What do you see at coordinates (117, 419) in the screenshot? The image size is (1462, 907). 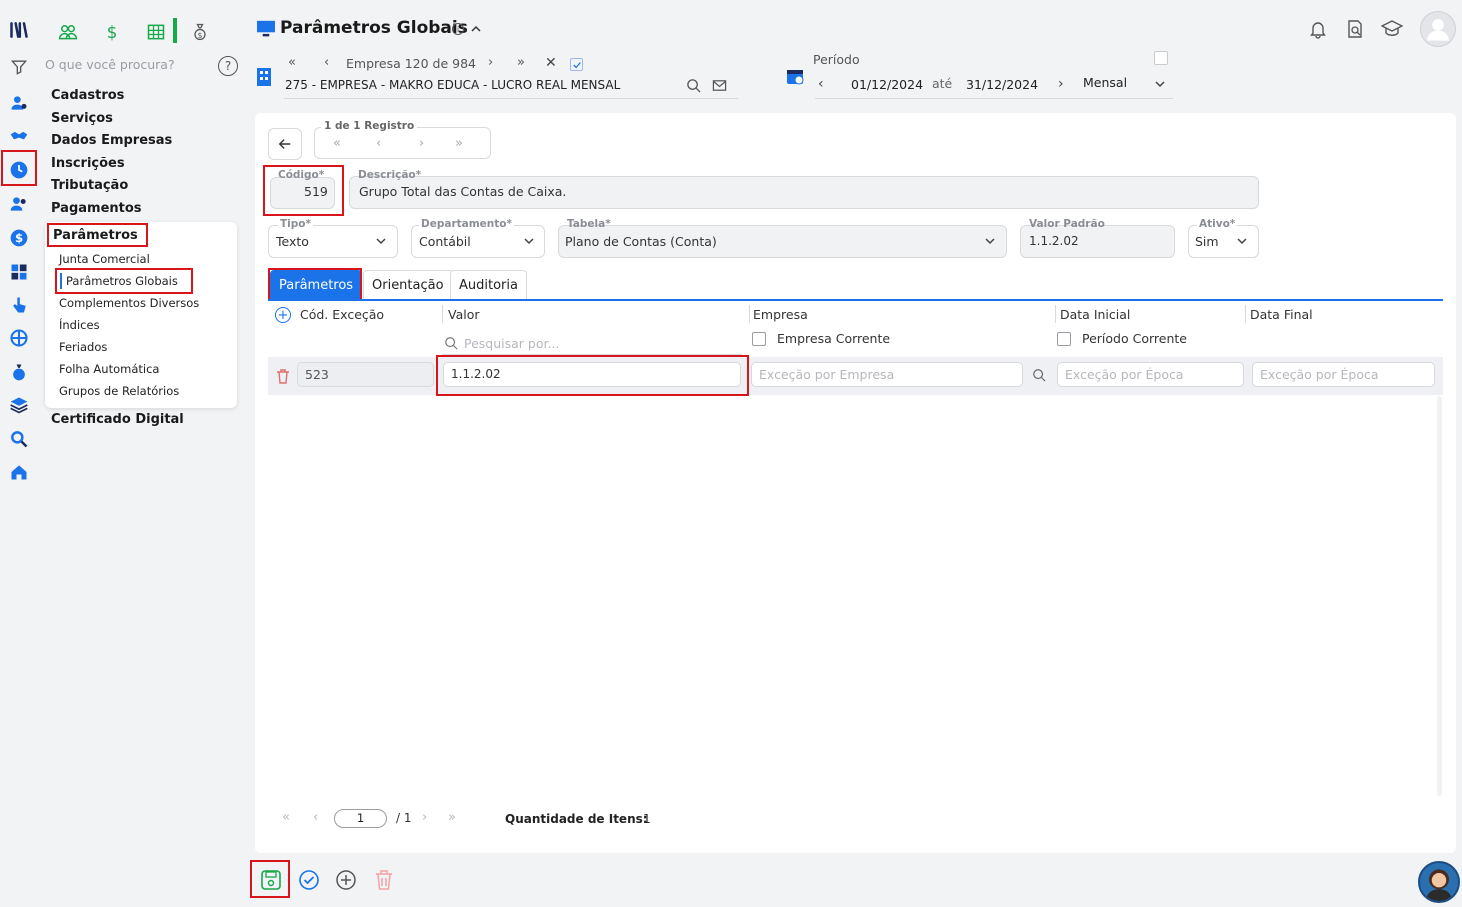 I see `menu-certificado-digital: Certificado Digital` at bounding box center [117, 419].